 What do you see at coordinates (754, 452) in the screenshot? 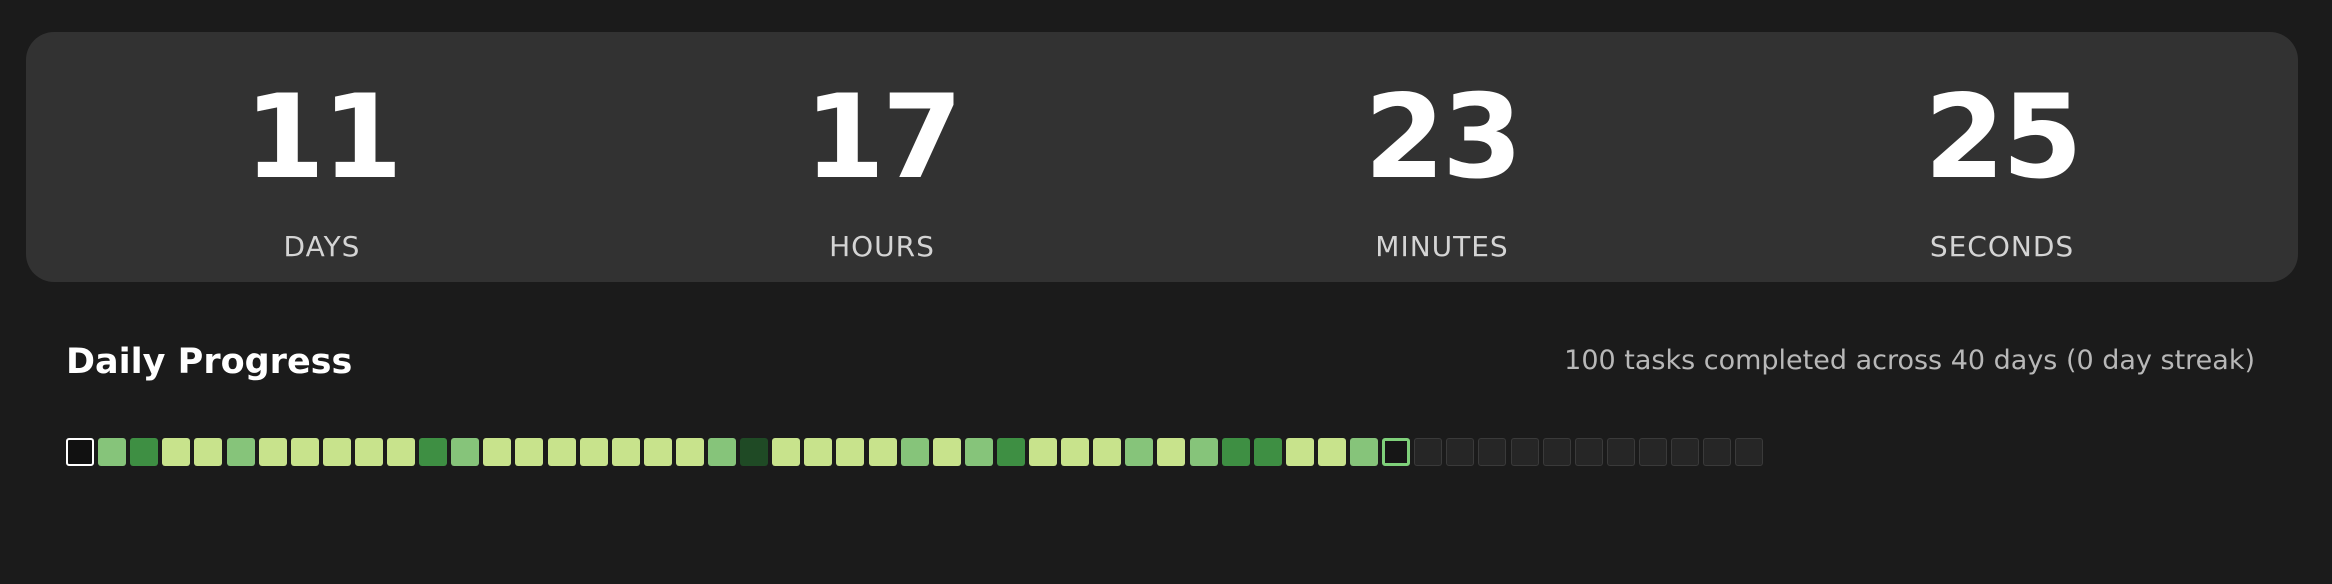
I see `day-cell-darkest` at bounding box center [754, 452].